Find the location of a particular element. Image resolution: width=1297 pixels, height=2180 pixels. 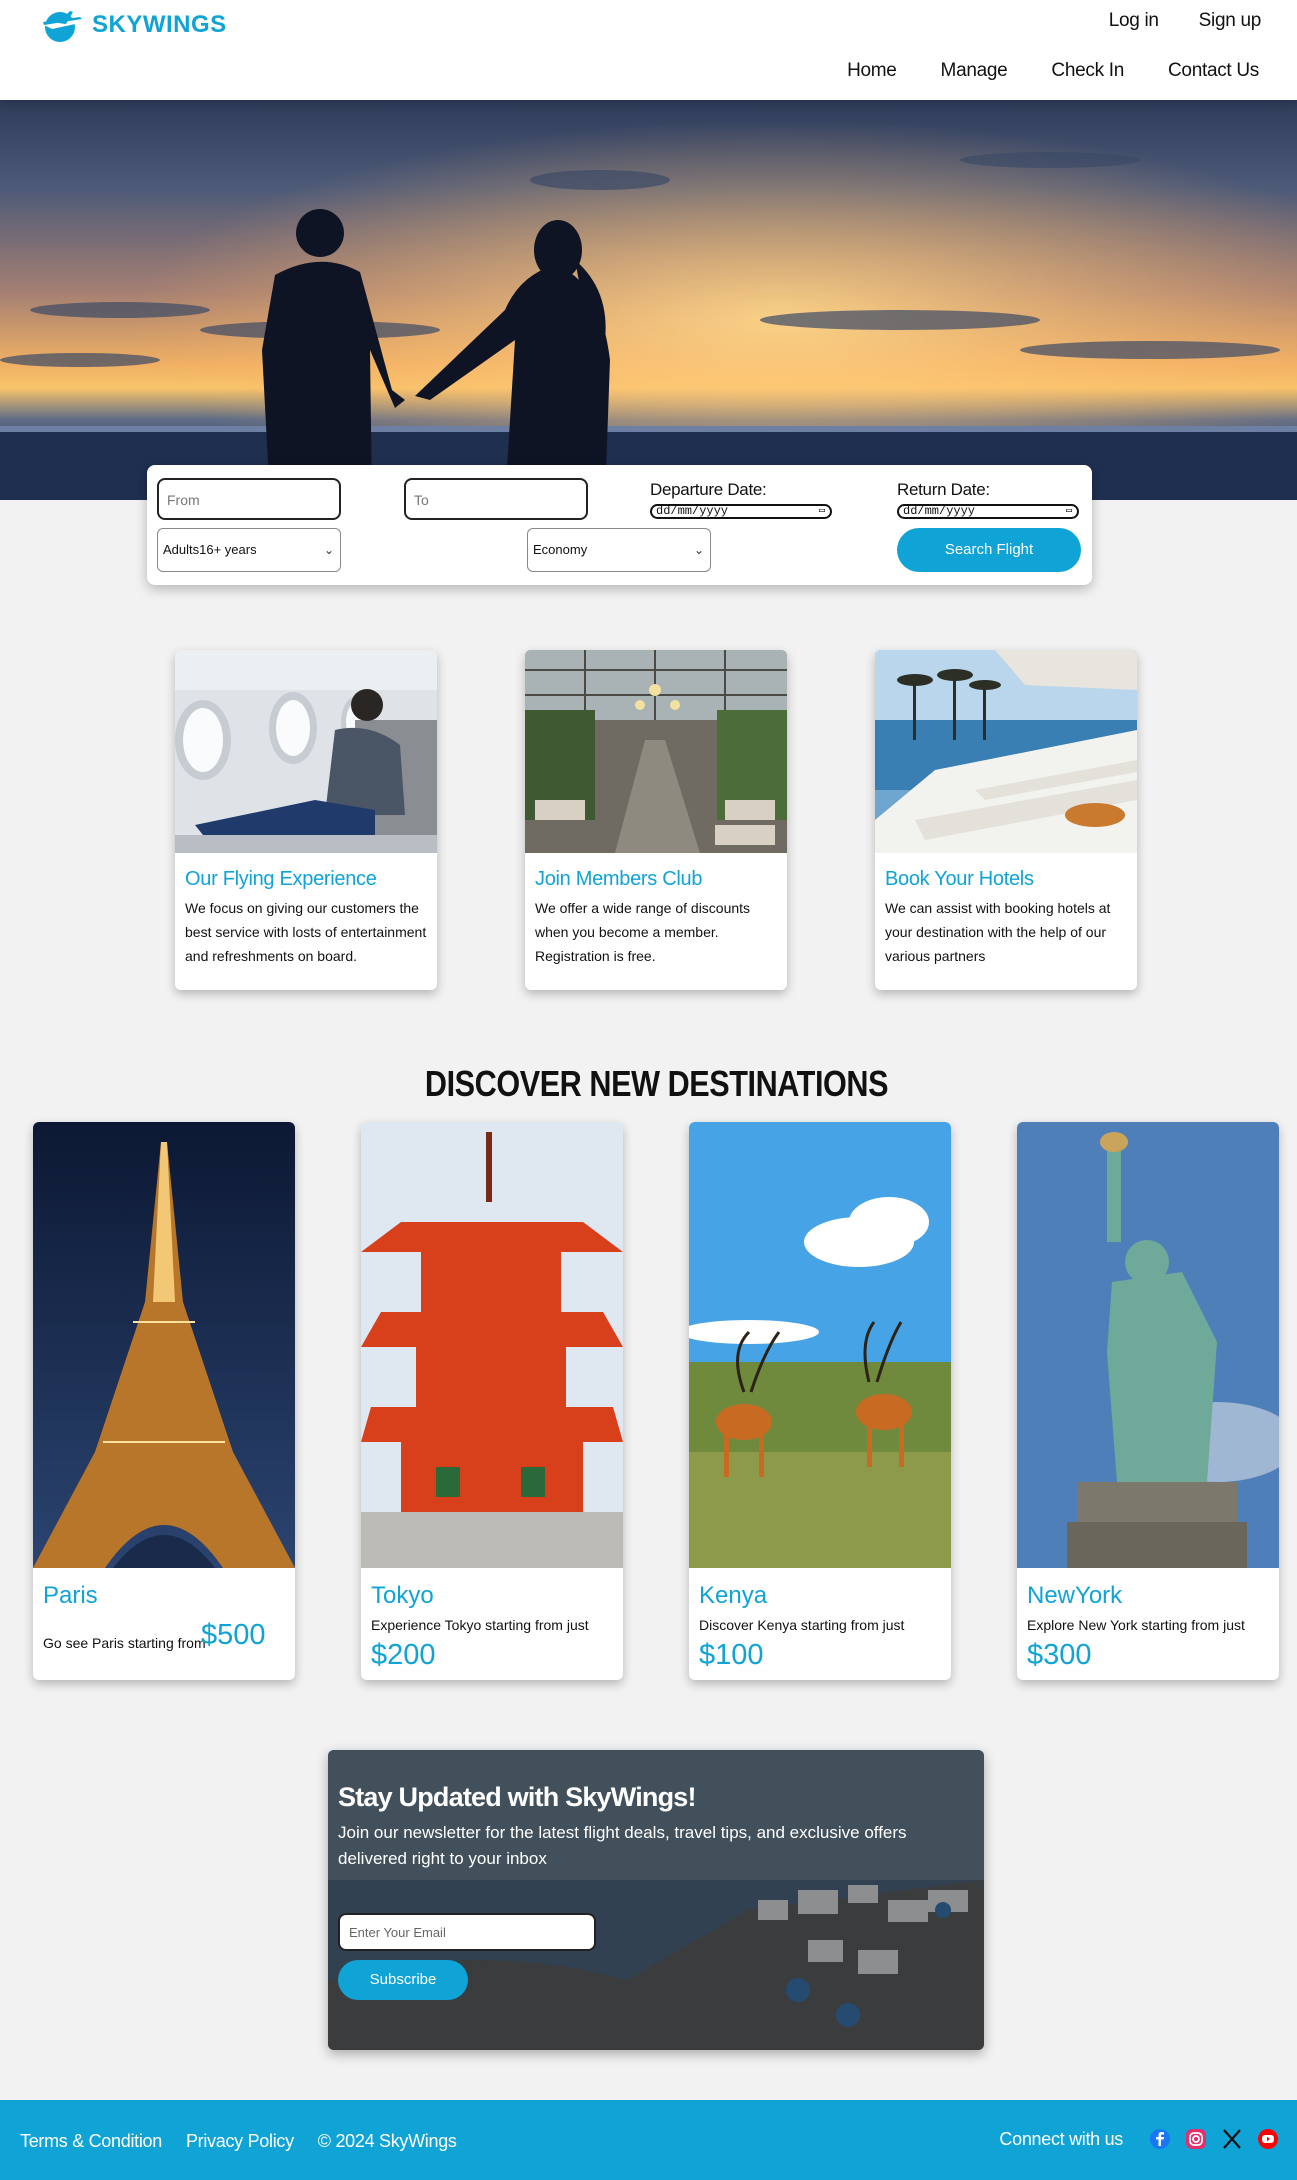

class-select: Economy ⌄ is located at coordinates (619, 550).